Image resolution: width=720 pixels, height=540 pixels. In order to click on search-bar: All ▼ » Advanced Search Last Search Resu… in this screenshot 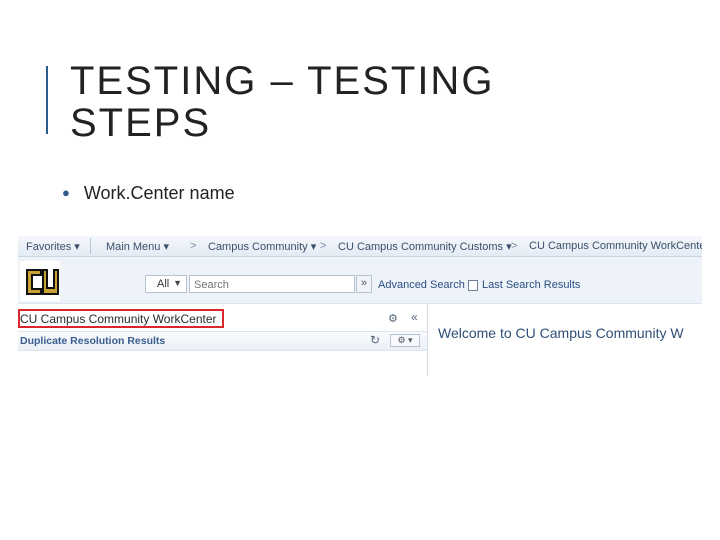, I will do `click(360, 280)`.